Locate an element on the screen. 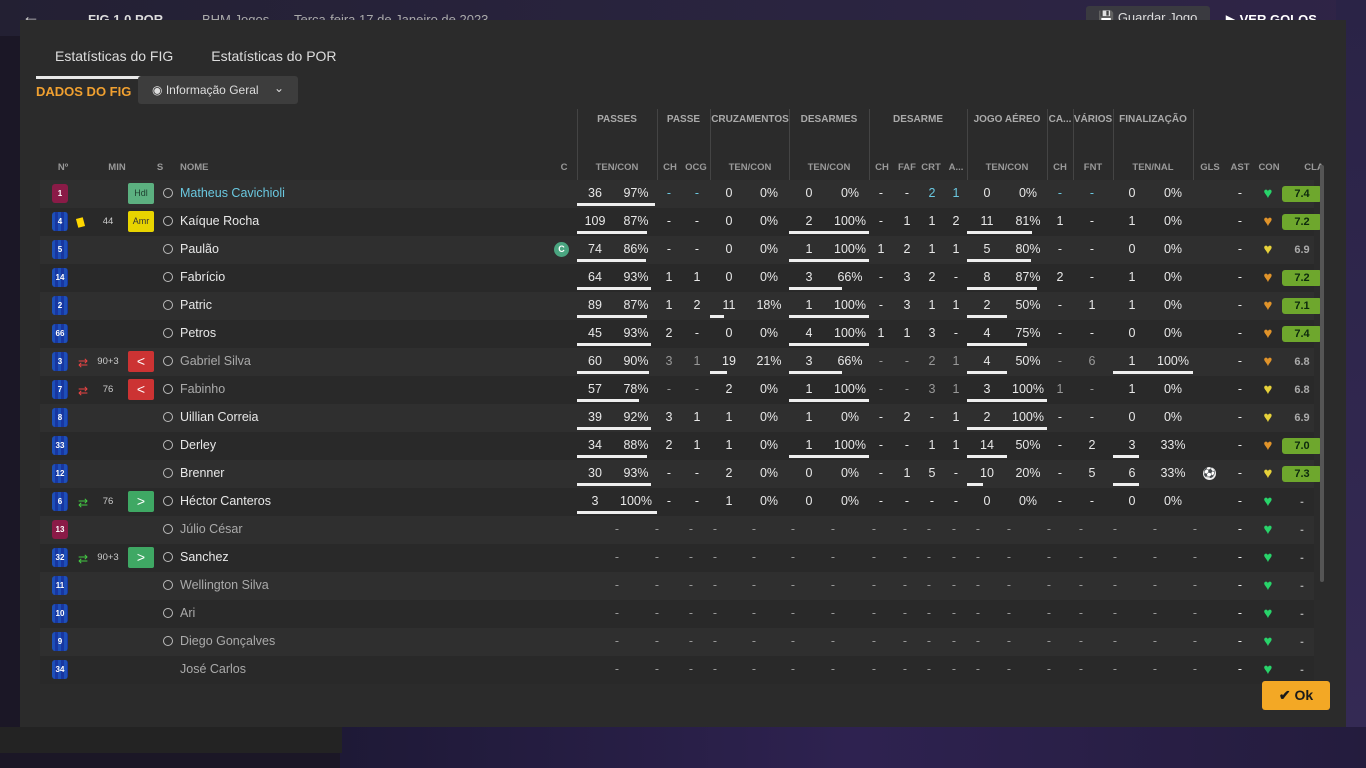  column-header-min: MIN is located at coordinates (117, 167).